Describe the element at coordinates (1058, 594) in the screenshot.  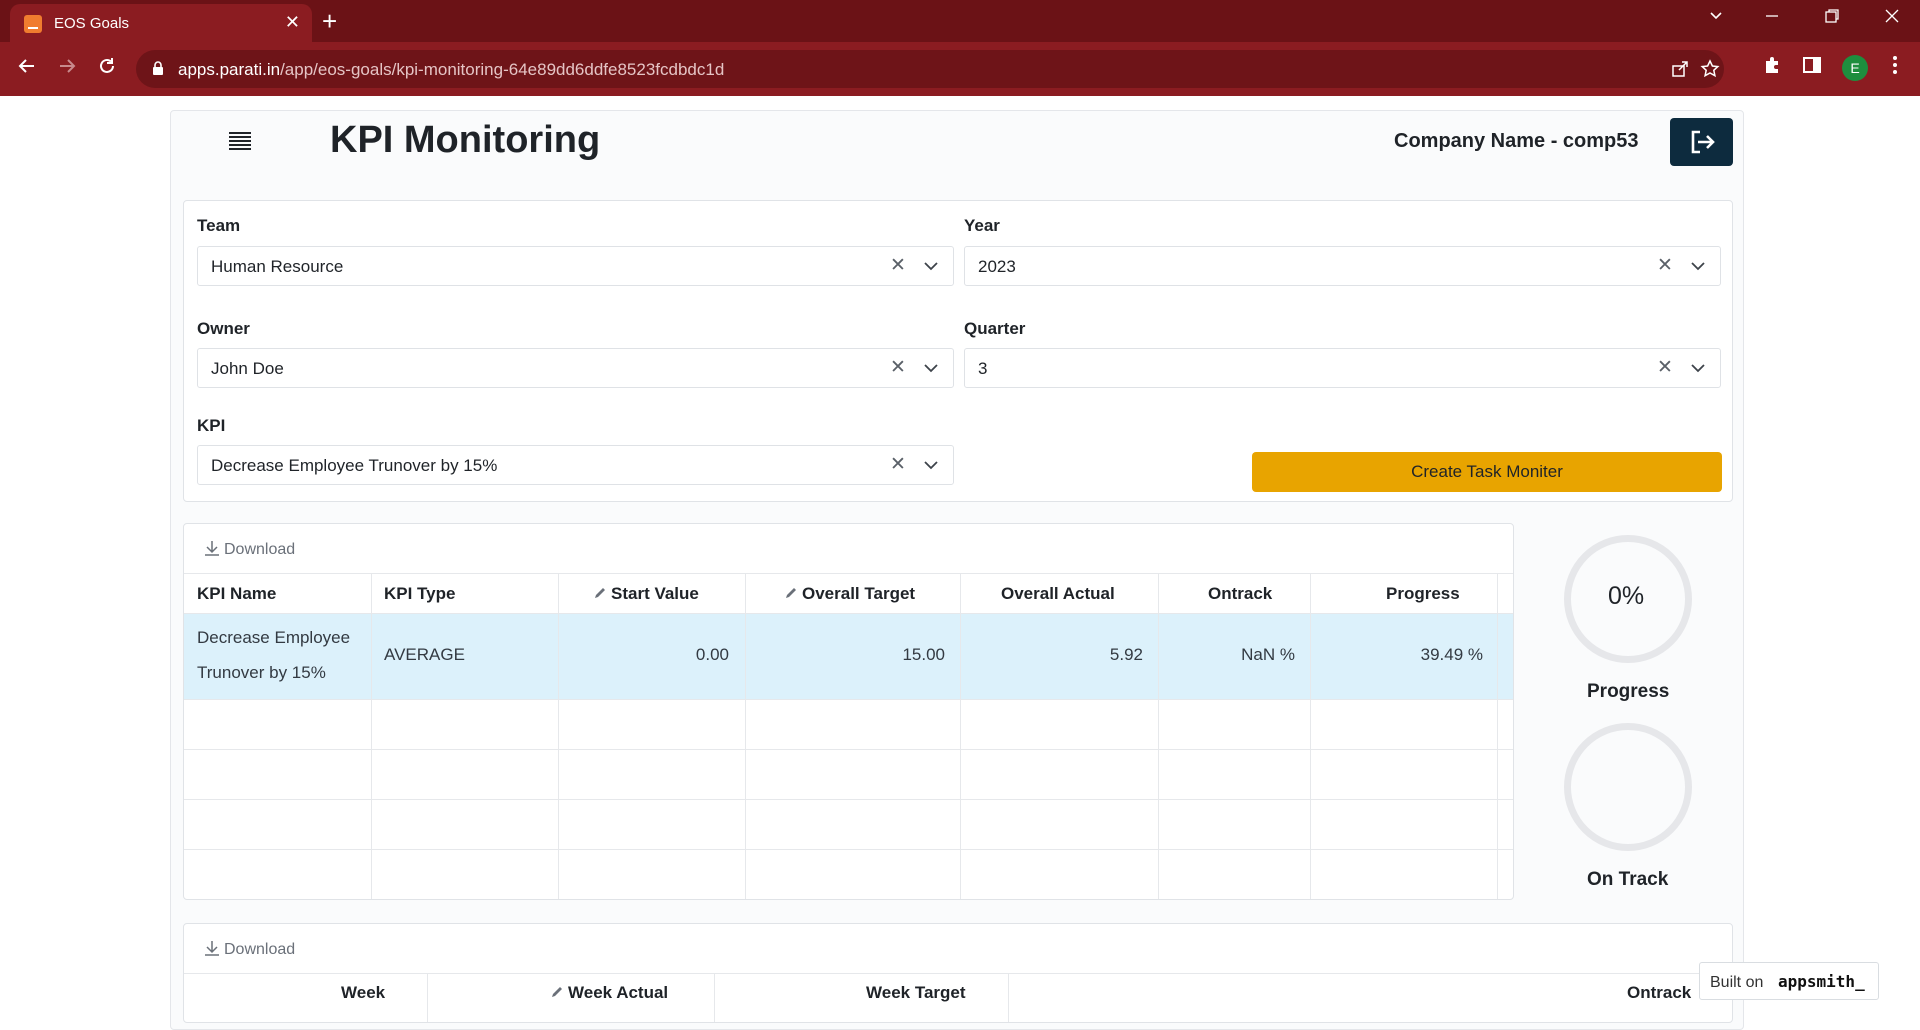
I see `column-header-overall-actual: Overall Actual` at that location.